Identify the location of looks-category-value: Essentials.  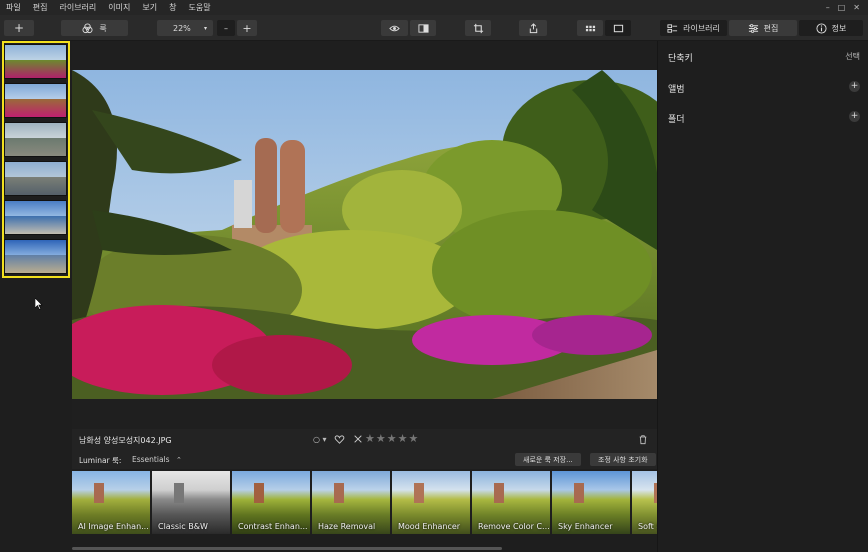
(151, 459).